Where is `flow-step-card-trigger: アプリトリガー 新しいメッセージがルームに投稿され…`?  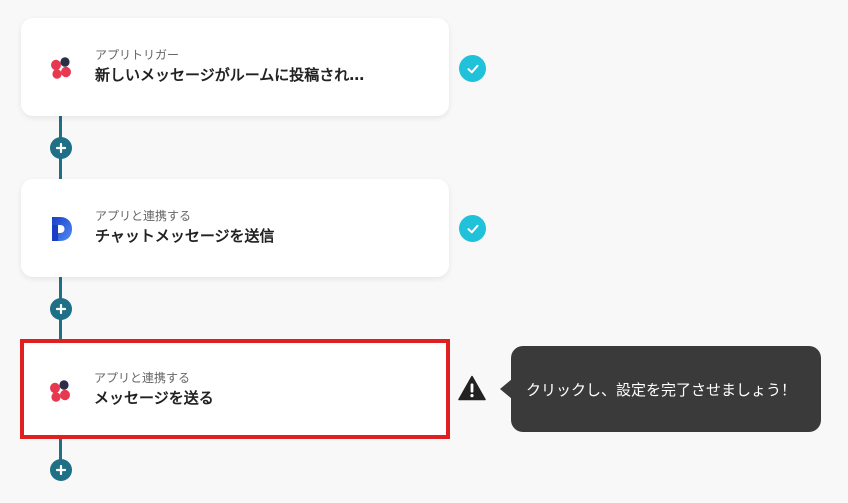 flow-step-card-trigger: アプリトリガー 新しいメッセージがルームに投稿され… is located at coordinates (235, 67).